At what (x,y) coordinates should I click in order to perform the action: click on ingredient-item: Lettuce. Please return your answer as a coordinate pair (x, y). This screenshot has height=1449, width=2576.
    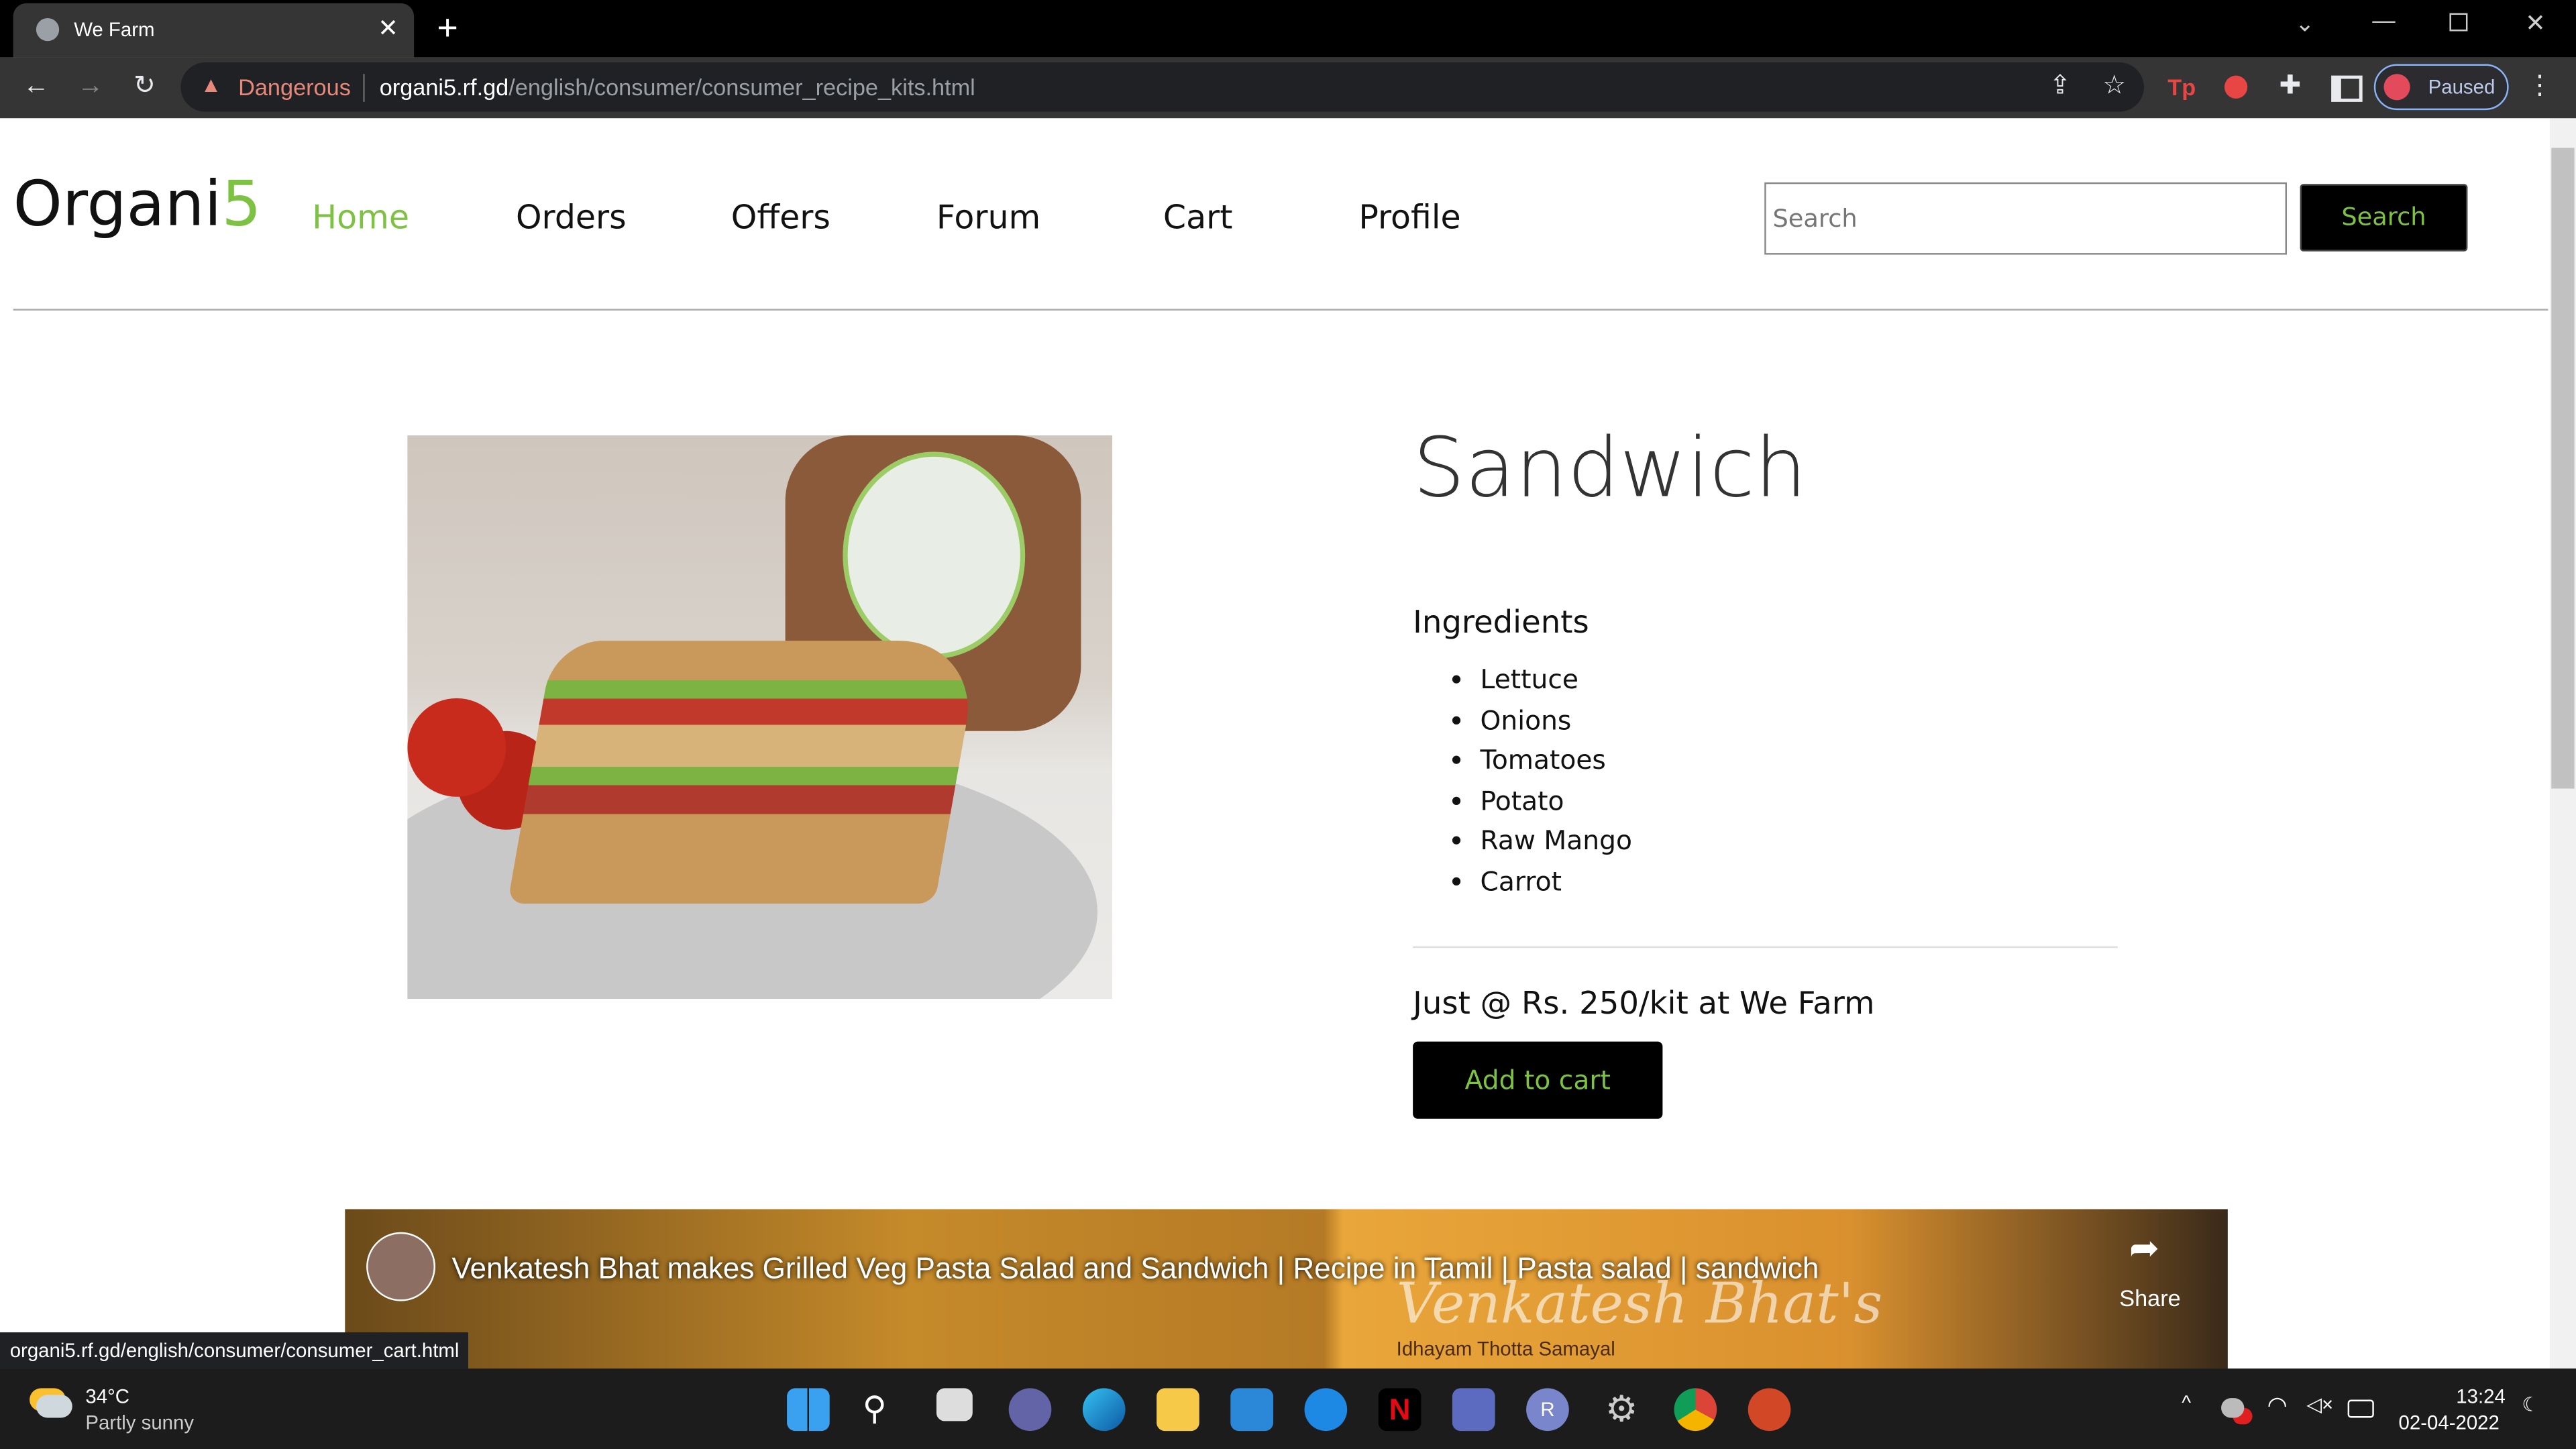
    Looking at the image, I should click on (1556, 680).